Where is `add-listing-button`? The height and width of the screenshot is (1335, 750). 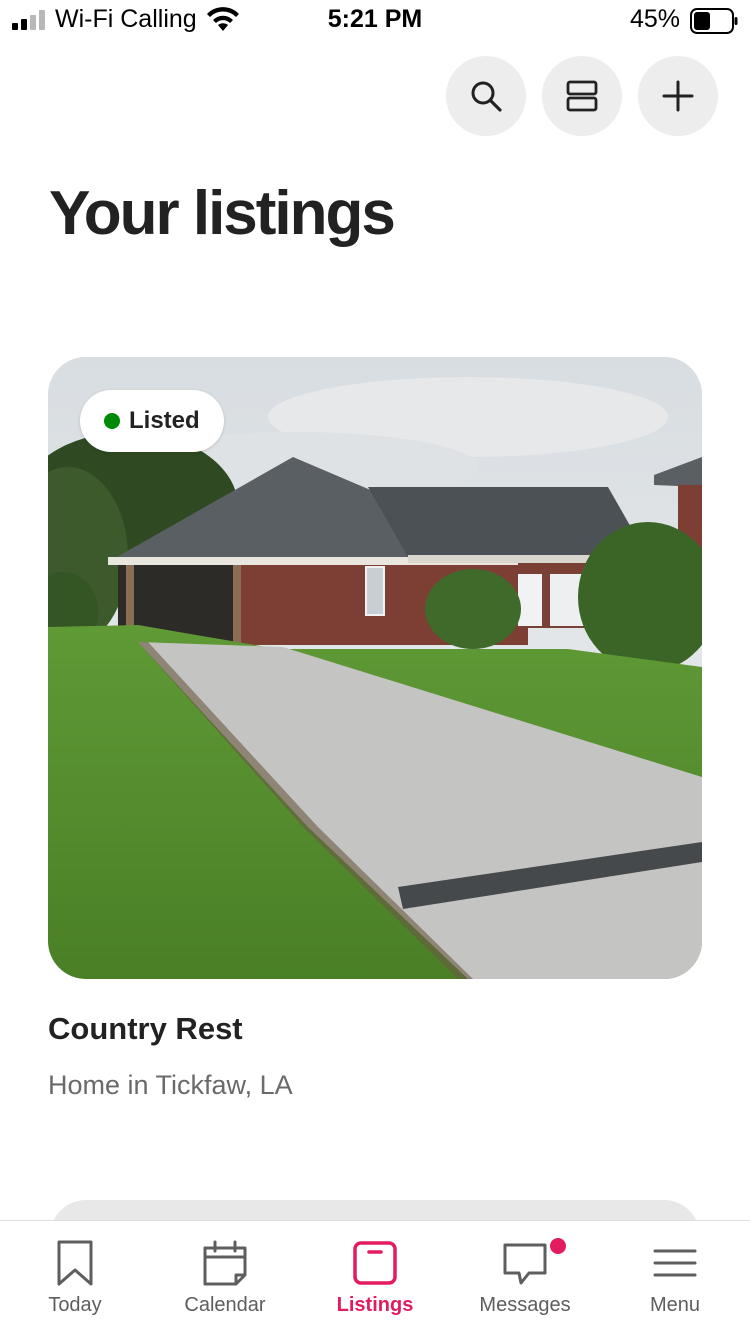
add-listing-button is located at coordinates (678, 96).